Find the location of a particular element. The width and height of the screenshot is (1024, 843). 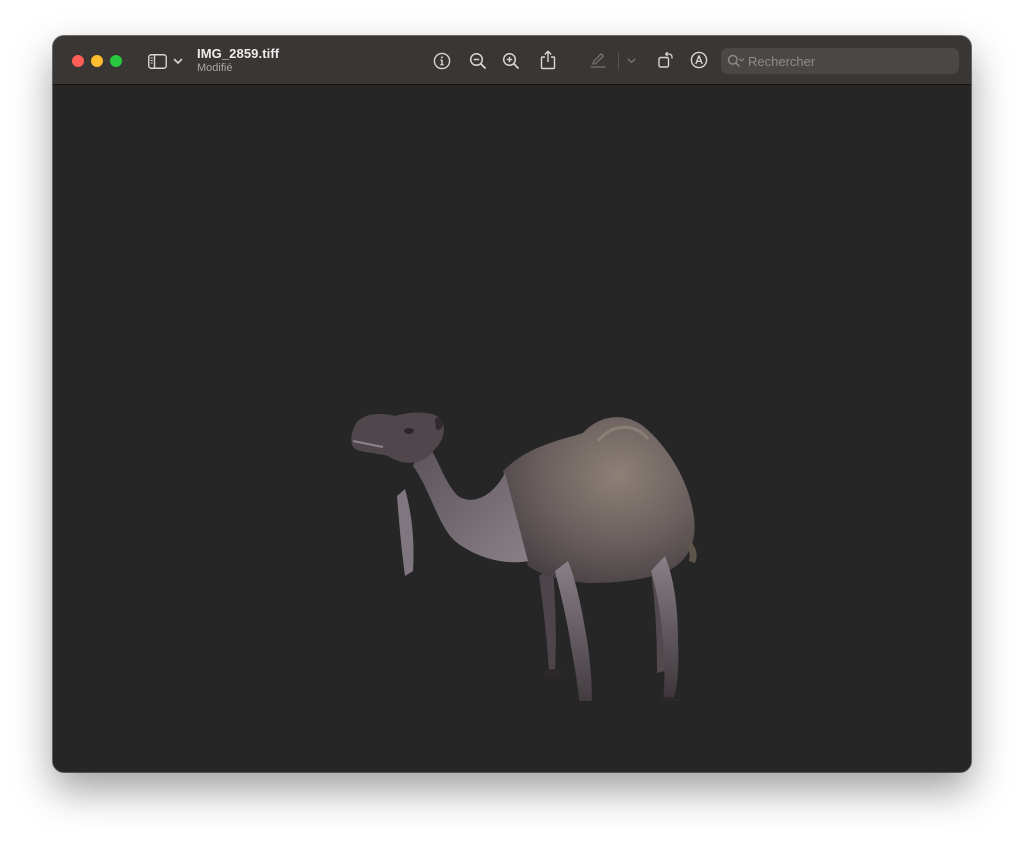

document-status: Modifié is located at coordinates (215, 68).